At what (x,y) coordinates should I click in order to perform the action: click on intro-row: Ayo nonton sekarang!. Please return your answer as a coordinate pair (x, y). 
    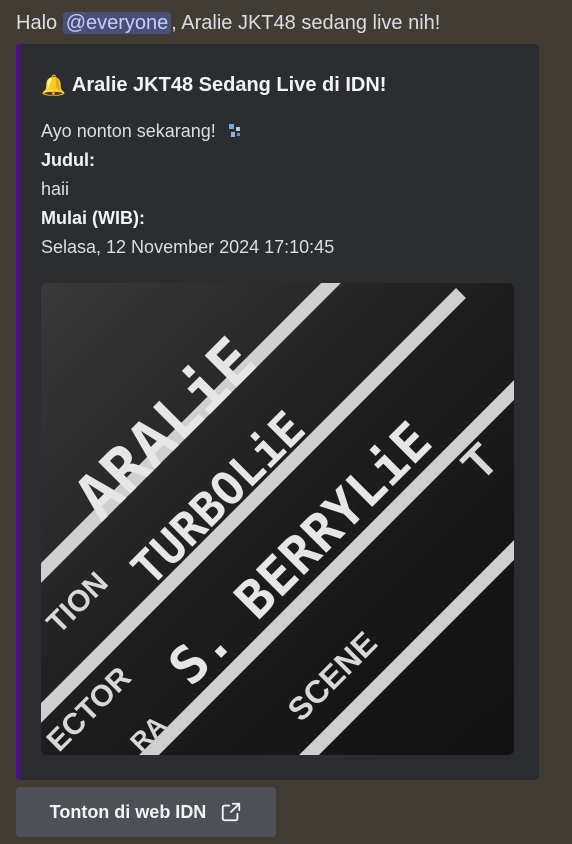
    Looking at the image, I should click on (187, 131).